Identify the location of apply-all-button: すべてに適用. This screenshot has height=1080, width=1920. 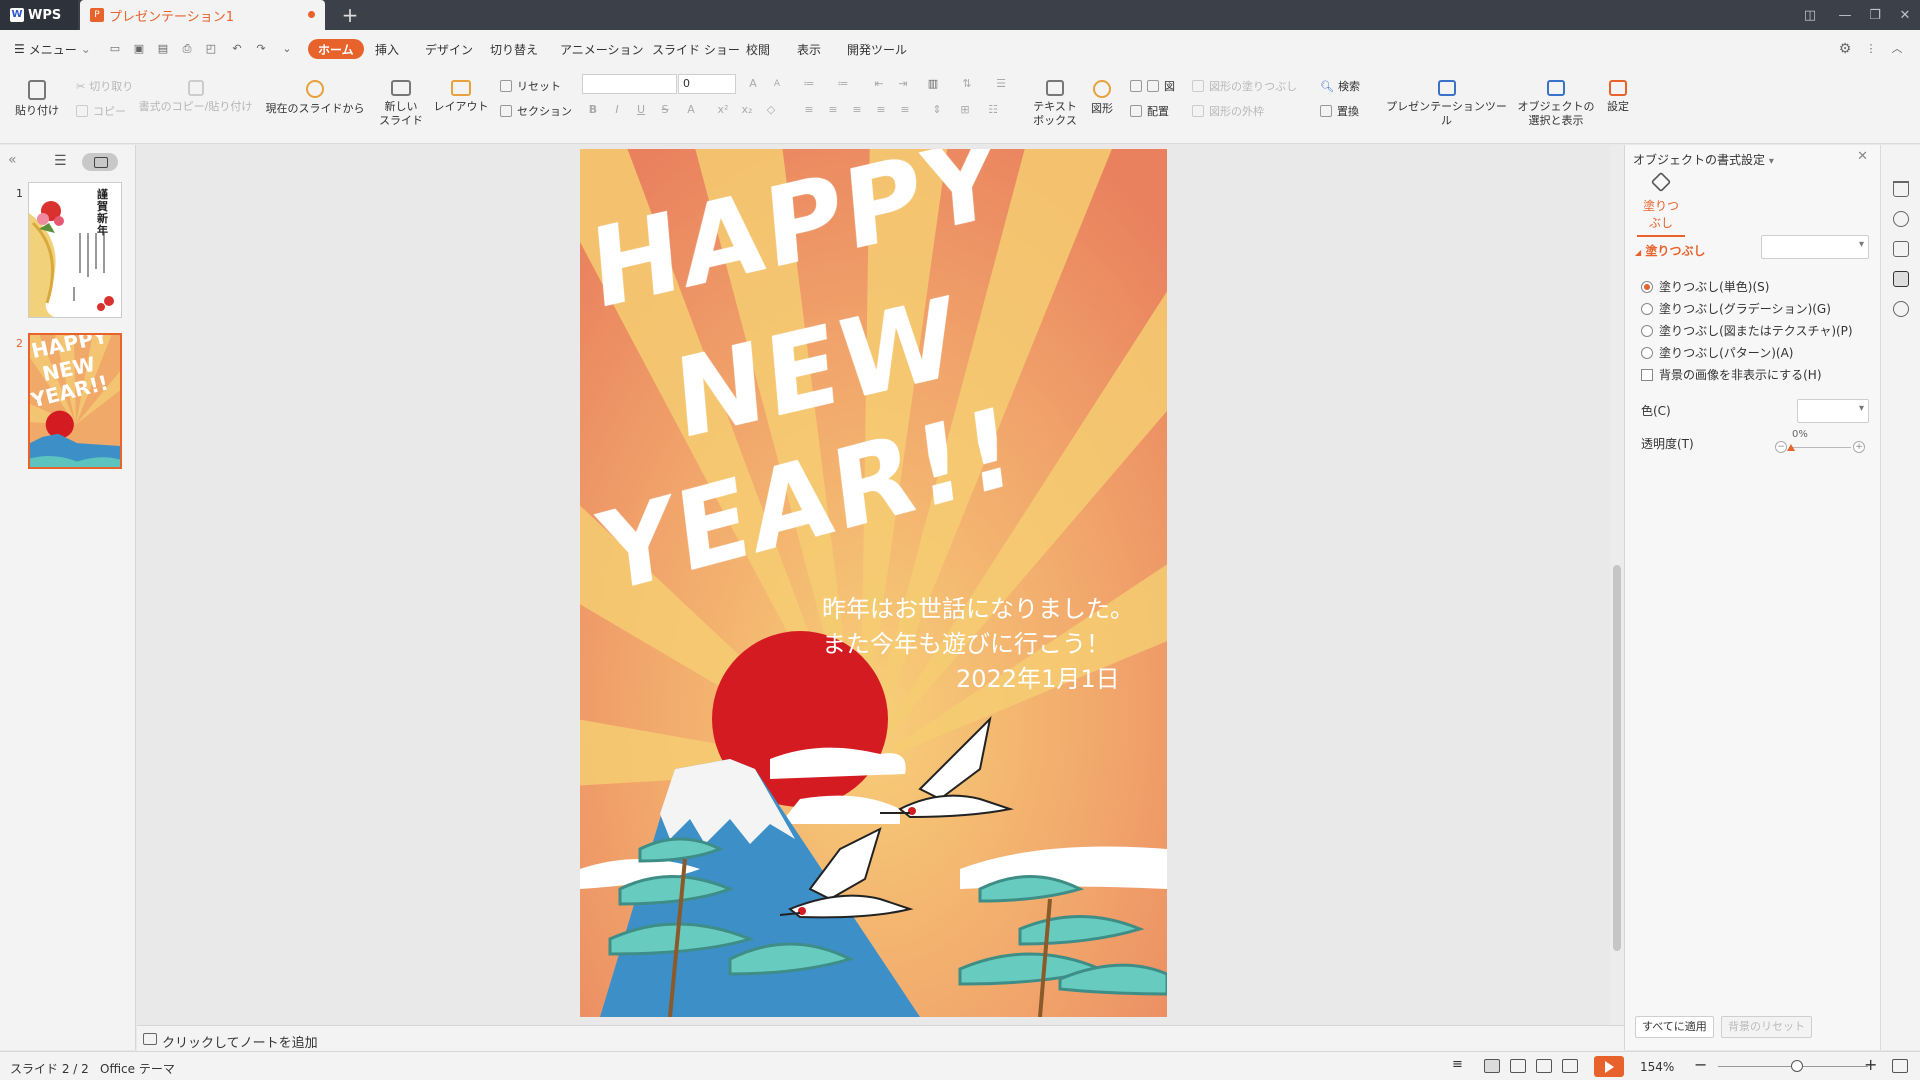
(1674, 1027).